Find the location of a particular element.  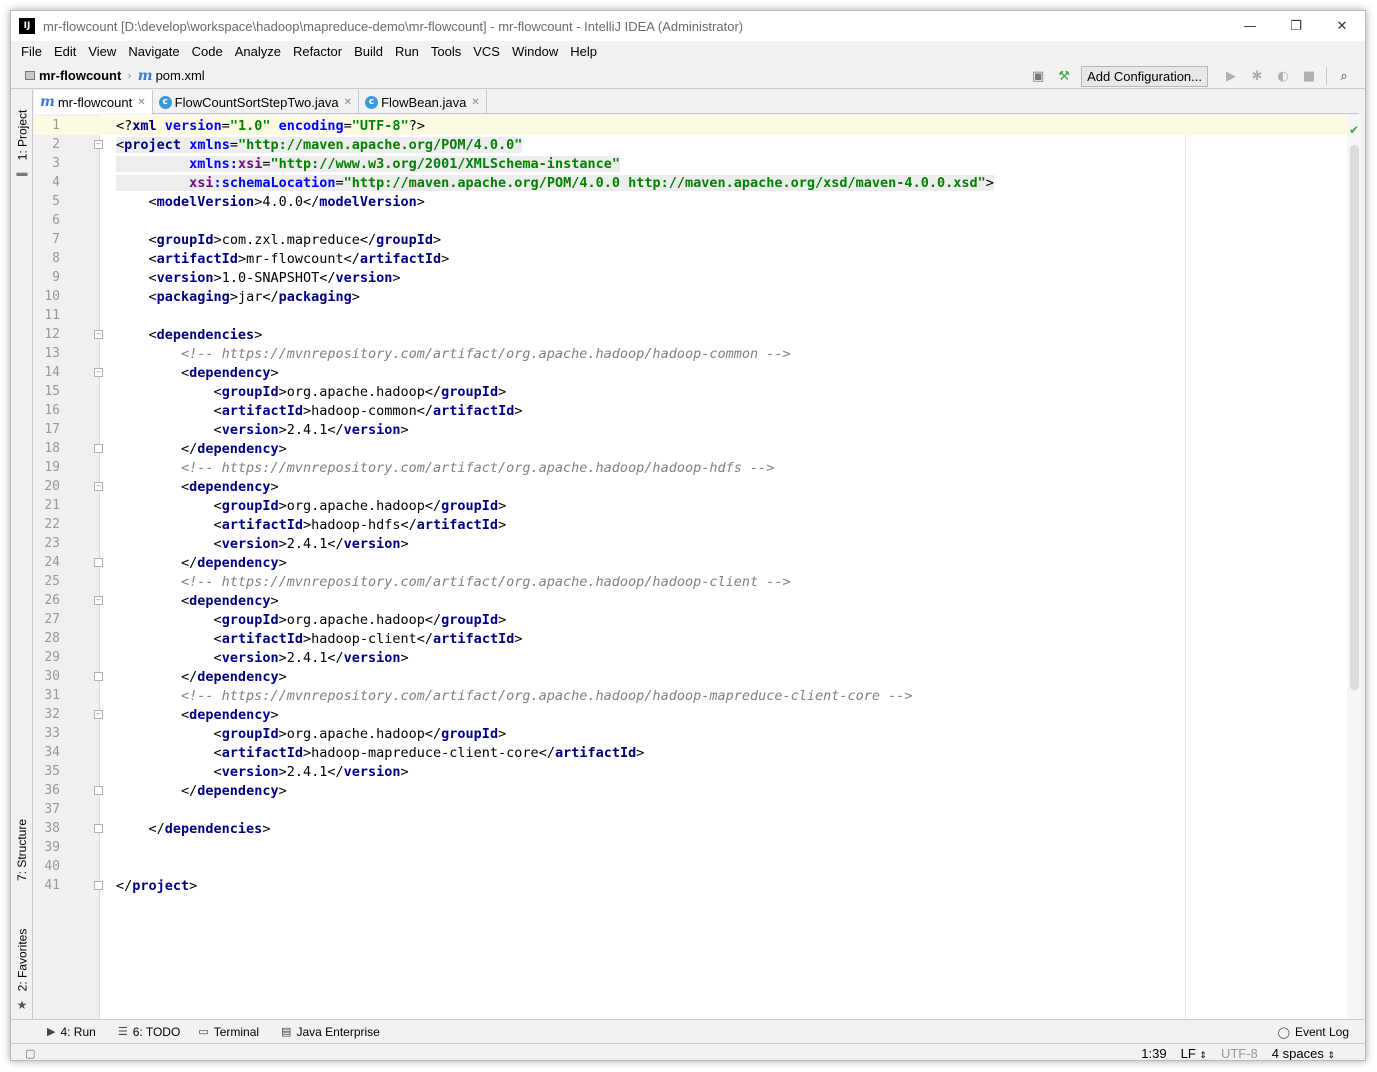

breadcrumb-file: pom.xml is located at coordinates (180, 75).